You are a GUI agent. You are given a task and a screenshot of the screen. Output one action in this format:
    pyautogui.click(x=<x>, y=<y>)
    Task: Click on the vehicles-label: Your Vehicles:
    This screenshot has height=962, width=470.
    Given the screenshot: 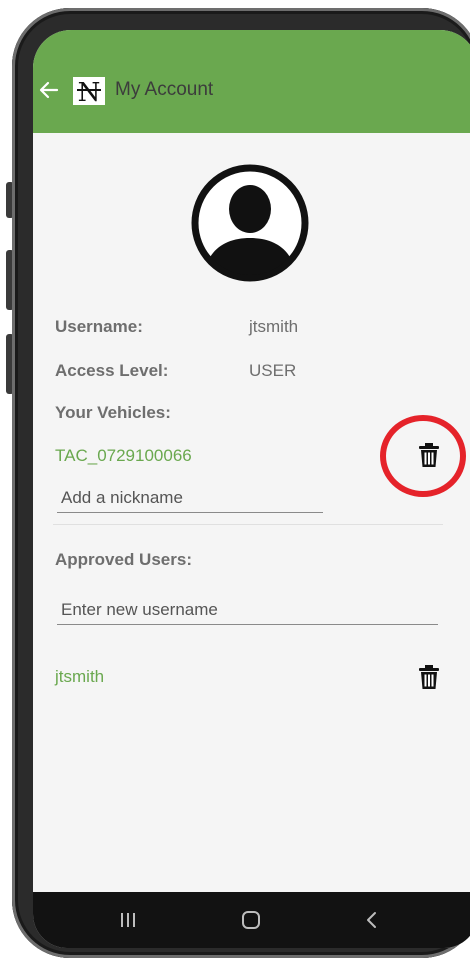 What is the action you would take?
    pyautogui.click(x=113, y=412)
    